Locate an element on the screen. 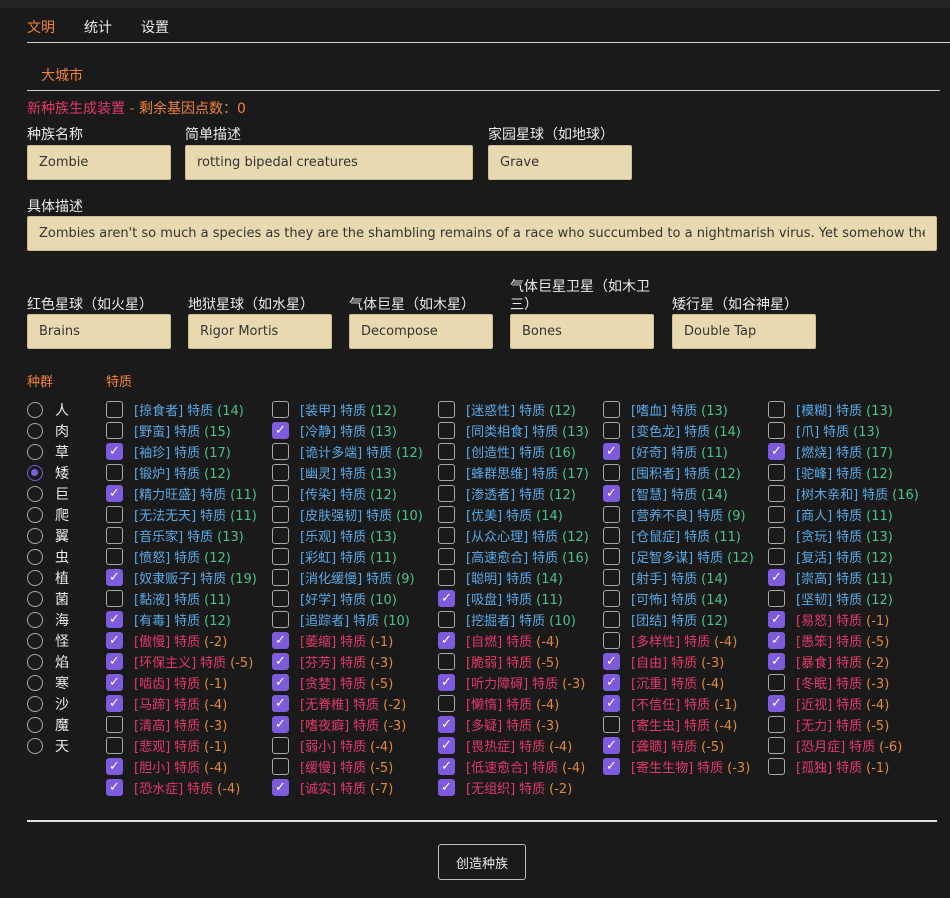 This screenshot has width=950, height=898. tab-stats: 统计 is located at coordinates (98, 30).